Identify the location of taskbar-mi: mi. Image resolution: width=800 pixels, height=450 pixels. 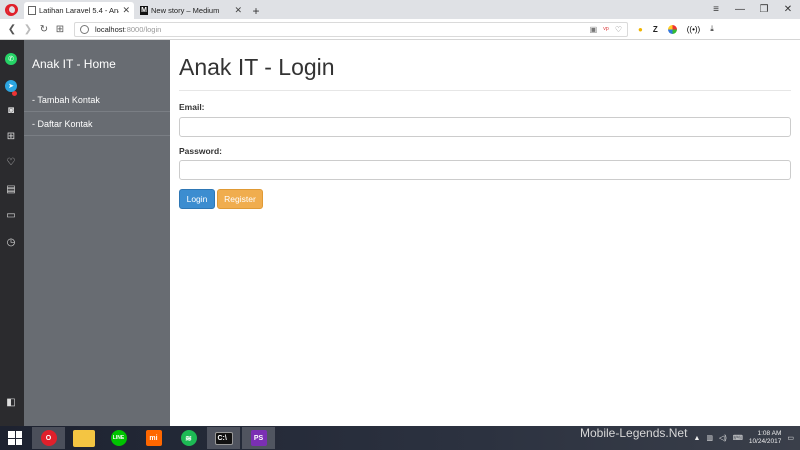
(153, 438).